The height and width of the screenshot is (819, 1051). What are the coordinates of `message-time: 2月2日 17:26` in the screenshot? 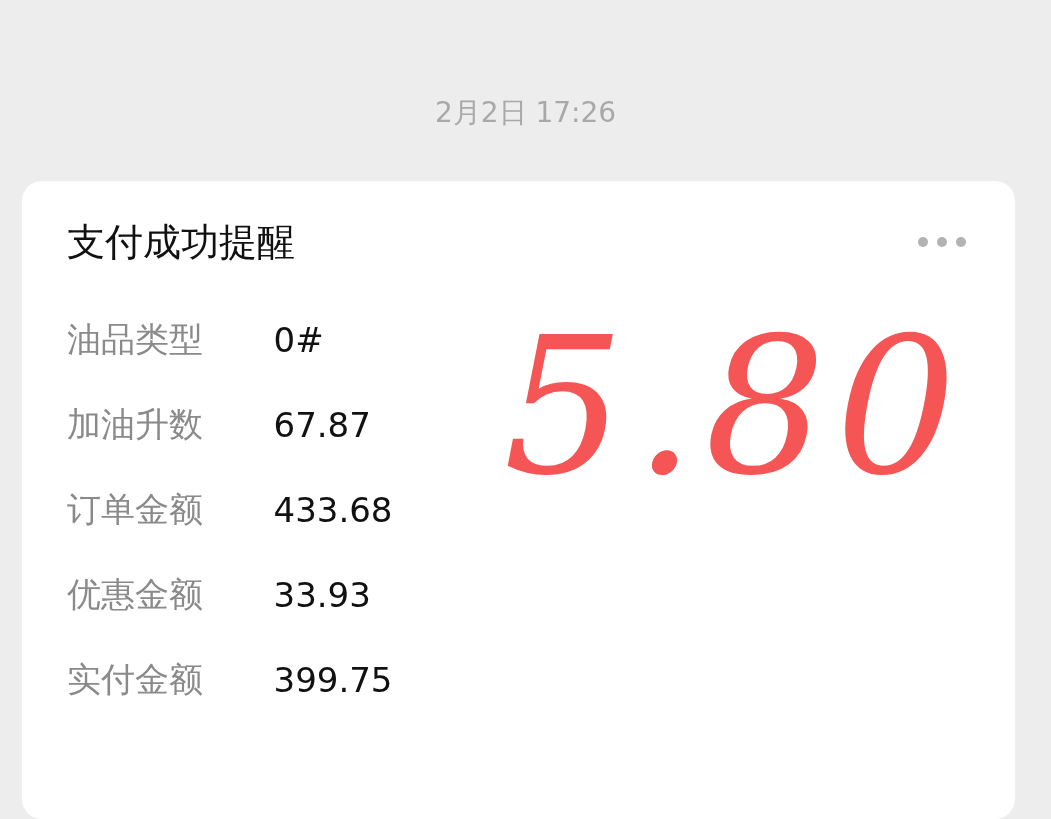 It's located at (525, 113).